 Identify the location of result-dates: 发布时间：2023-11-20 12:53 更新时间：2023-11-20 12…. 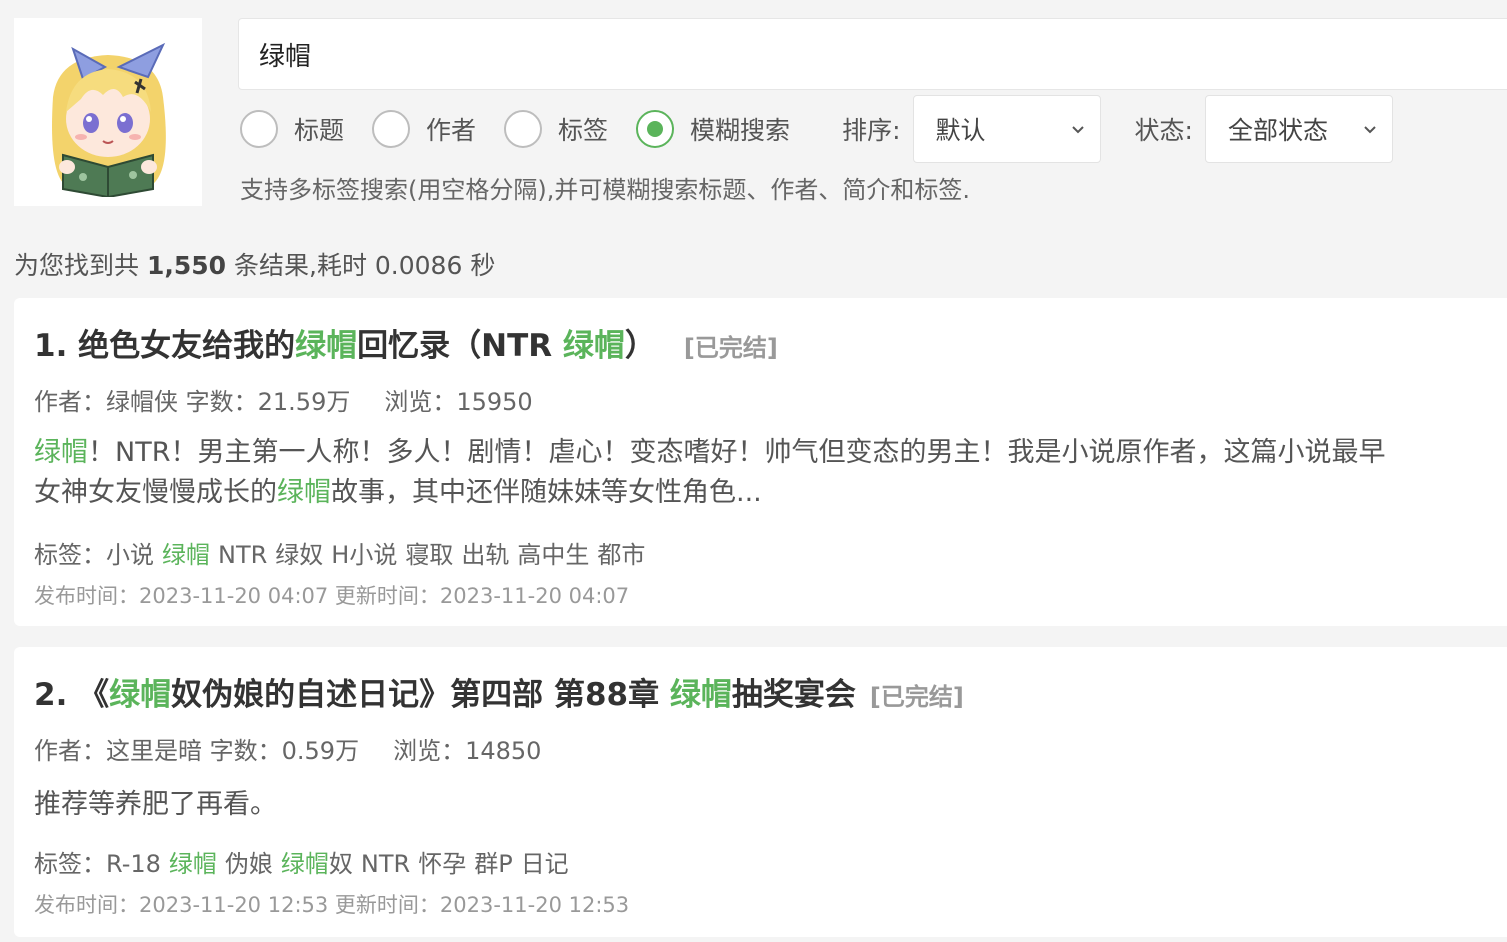
(332, 905).